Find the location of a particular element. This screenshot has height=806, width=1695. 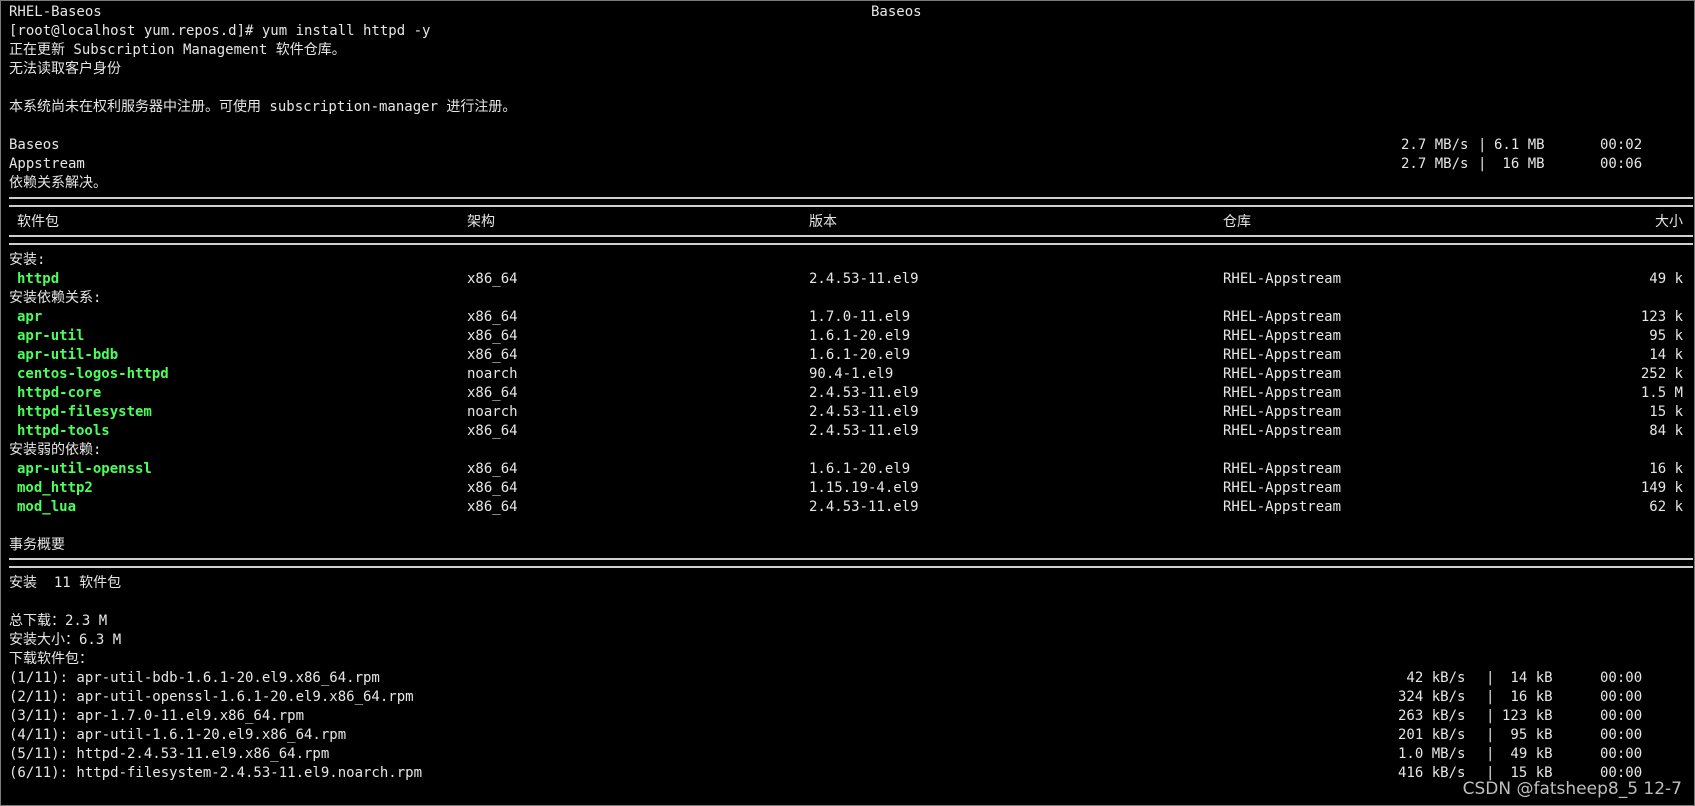

table-header-repo: 仓库 is located at coordinates (1237, 222).